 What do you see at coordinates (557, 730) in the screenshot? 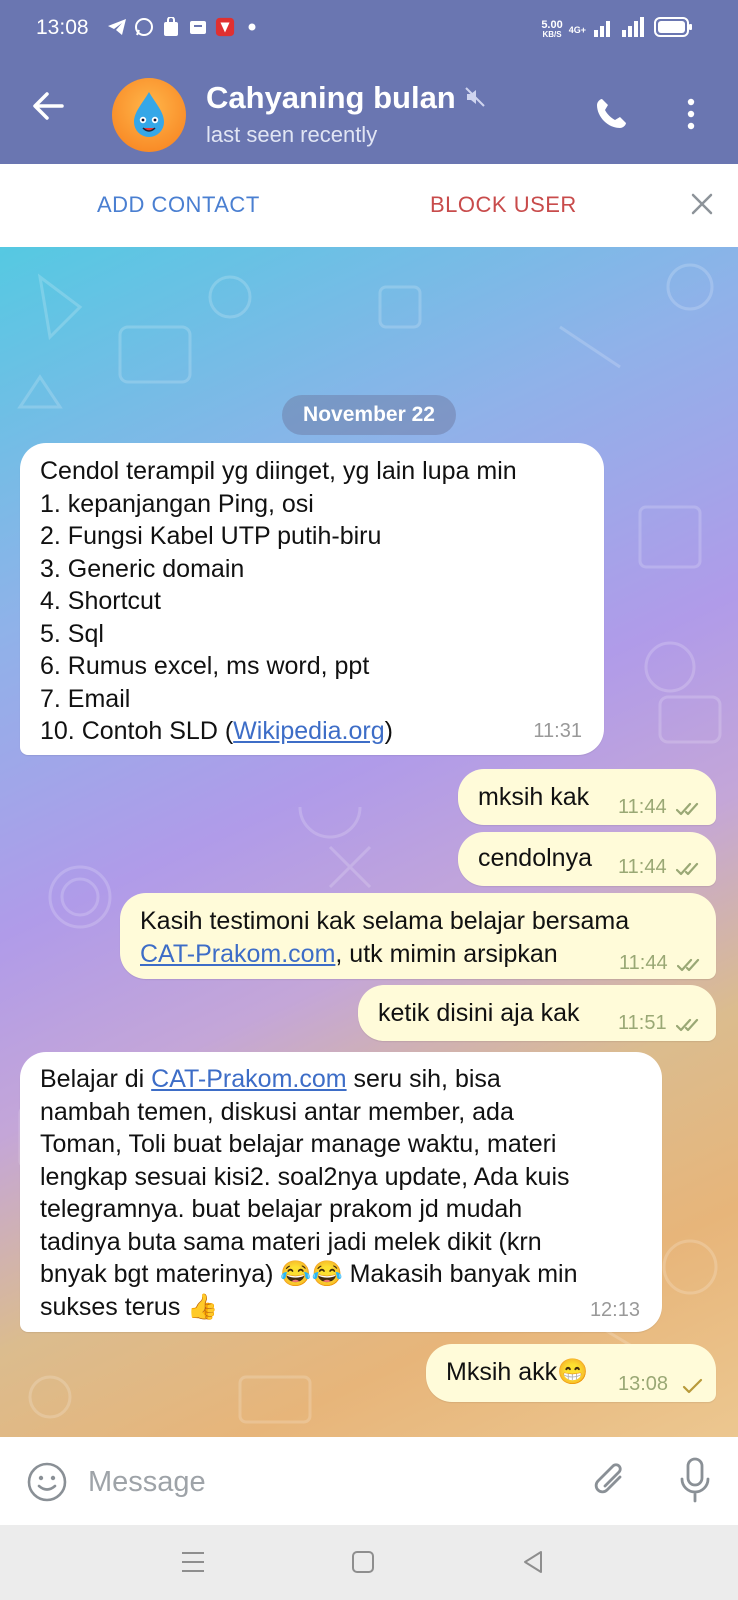
I see `message-time: 11:31` at bounding box center [557, 730].